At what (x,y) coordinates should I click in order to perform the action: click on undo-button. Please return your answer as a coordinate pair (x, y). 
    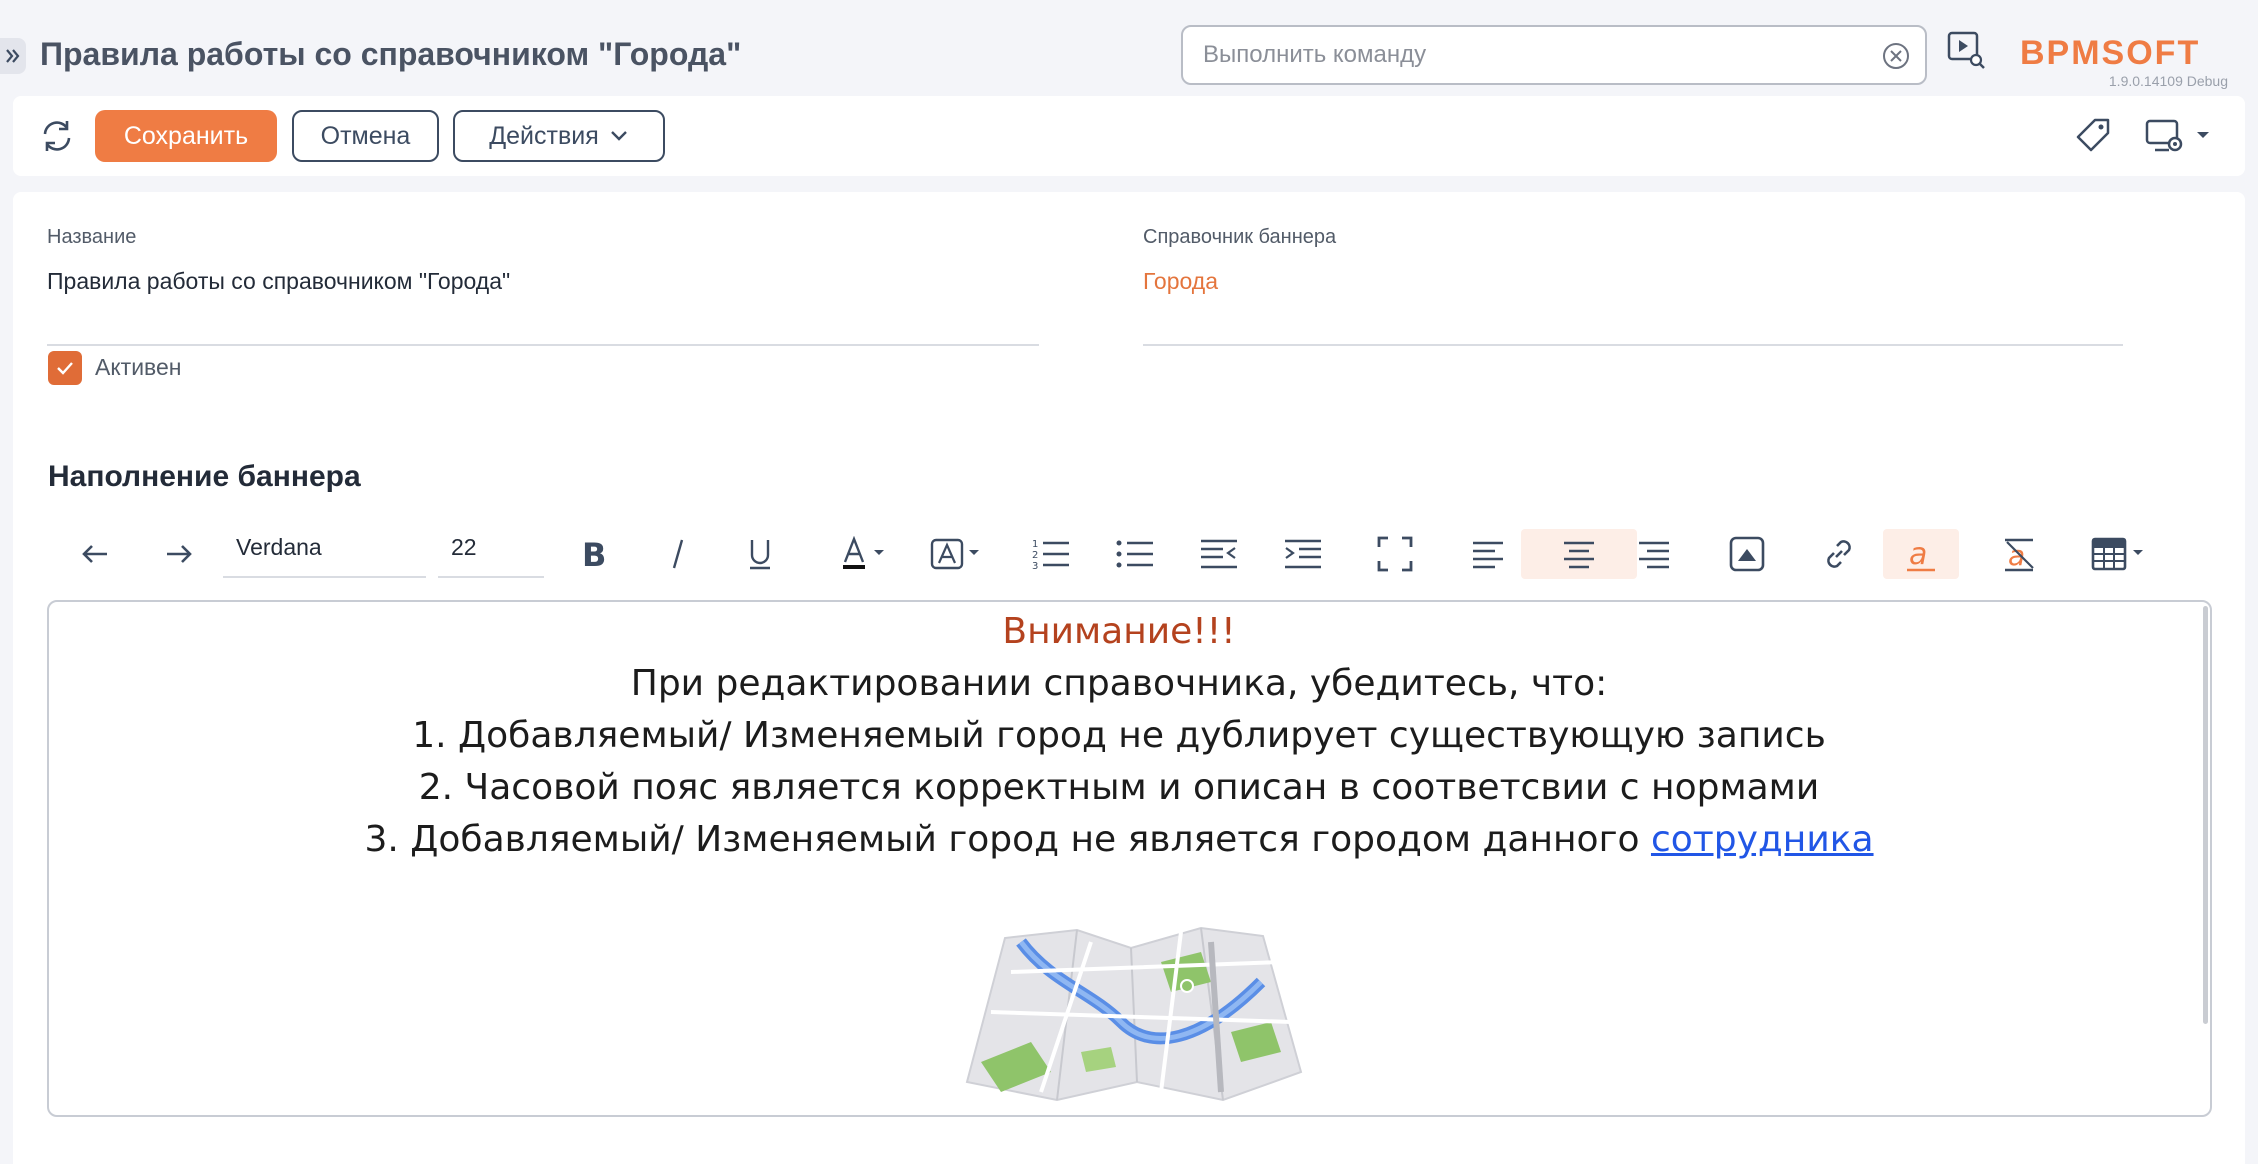
    Looking at the image, I should click on (95, 554).